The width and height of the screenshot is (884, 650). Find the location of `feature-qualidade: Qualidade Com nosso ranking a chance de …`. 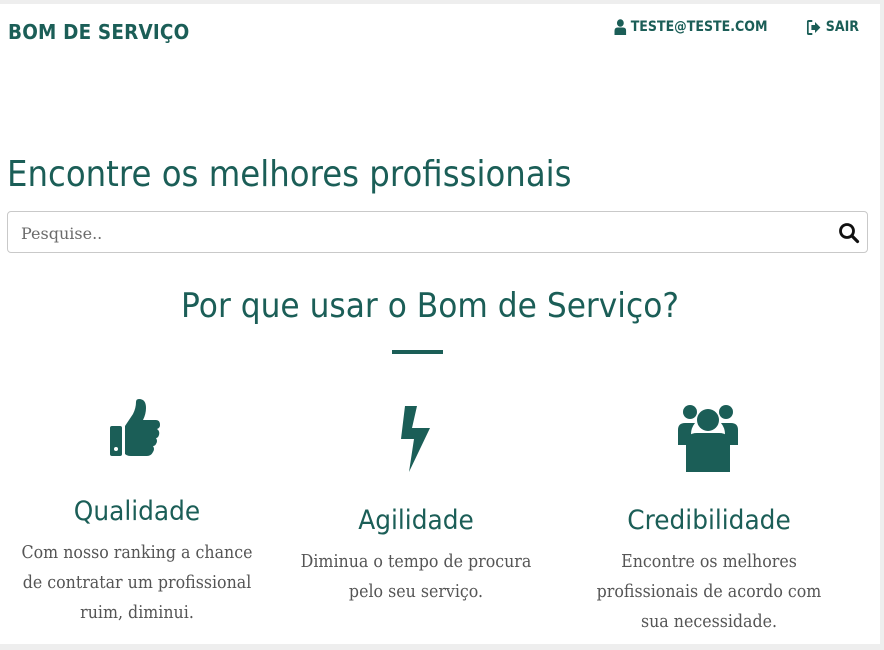

feature-qualidade: Qualidade Com nosso ranking a chance de … is located at coordinates (137, 514).